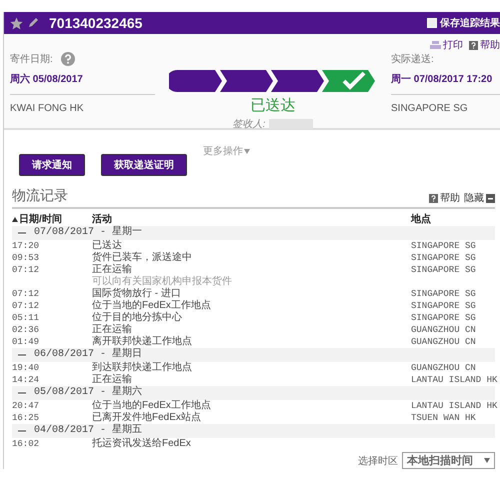 The image size is (500, 500). I want to click on date-group-header: 05/08/2017 - 星期六, so click(253, 393).